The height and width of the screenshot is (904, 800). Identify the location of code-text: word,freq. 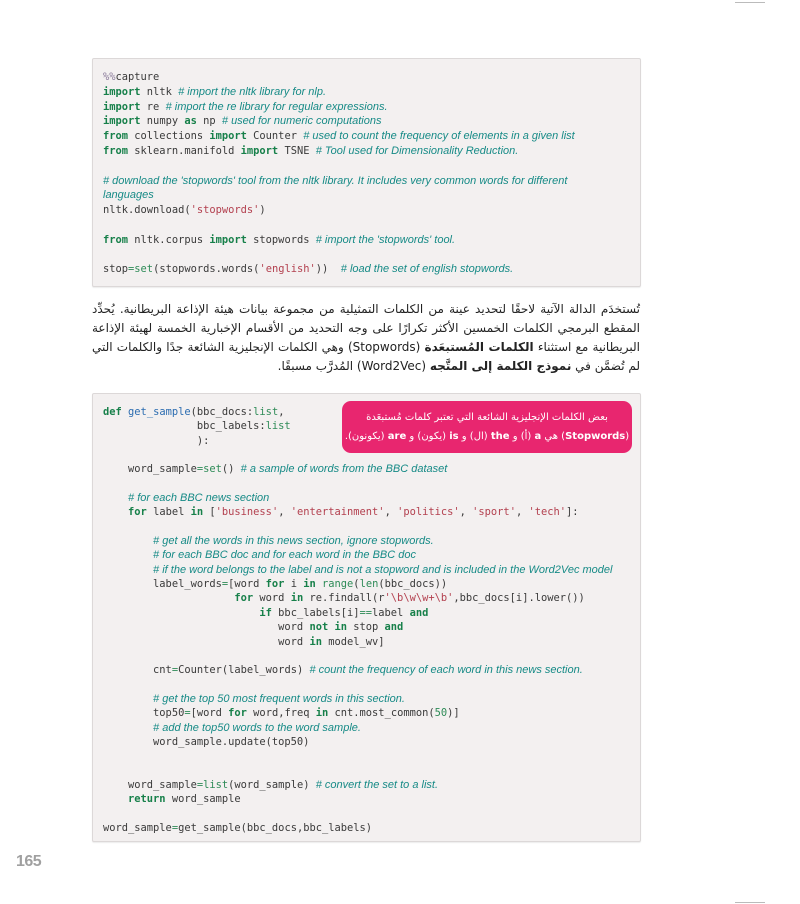
(281, 713).